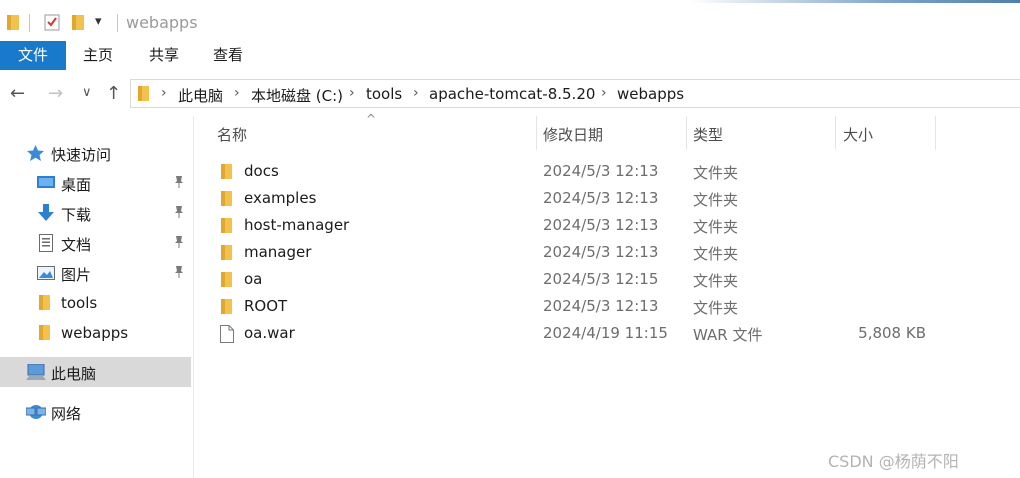 The width and height of the screenshot is (1020, 478). What do you see at coordinates (76, 275) in the screenshot?
I see `sidebar-item-label: 图片` at bounding box center [76, 275].